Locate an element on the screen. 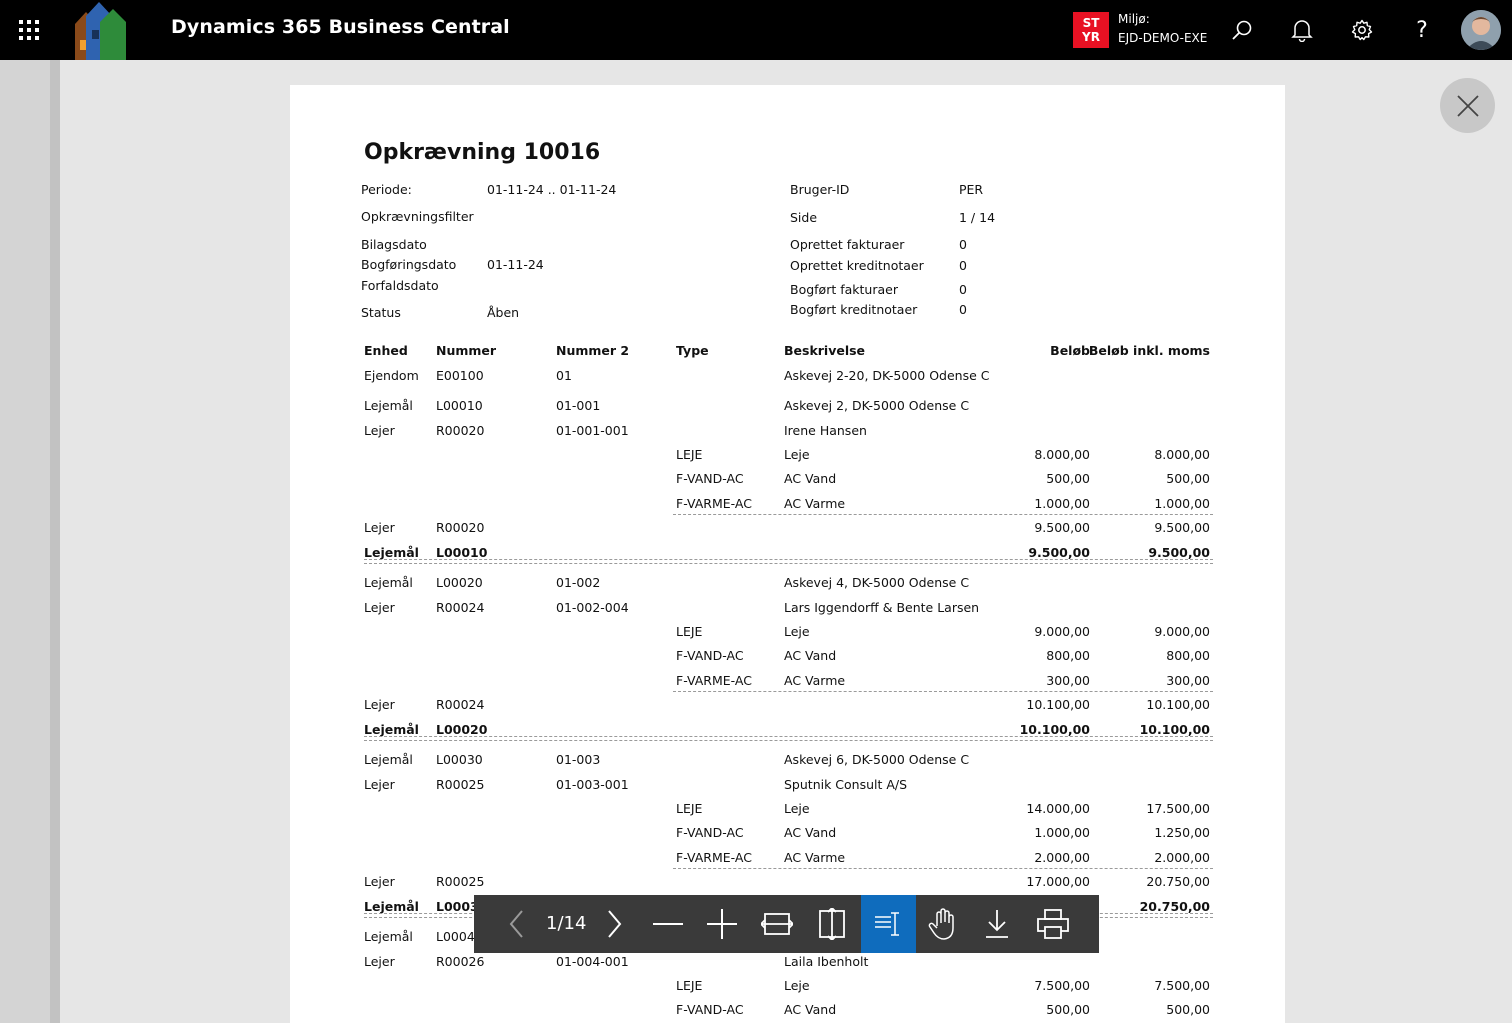 The height and width of the screenshot is (1023, 1512). field-label-opkraevningsfilter: Opkrævningsfilter is located at coordinates (417, 216).